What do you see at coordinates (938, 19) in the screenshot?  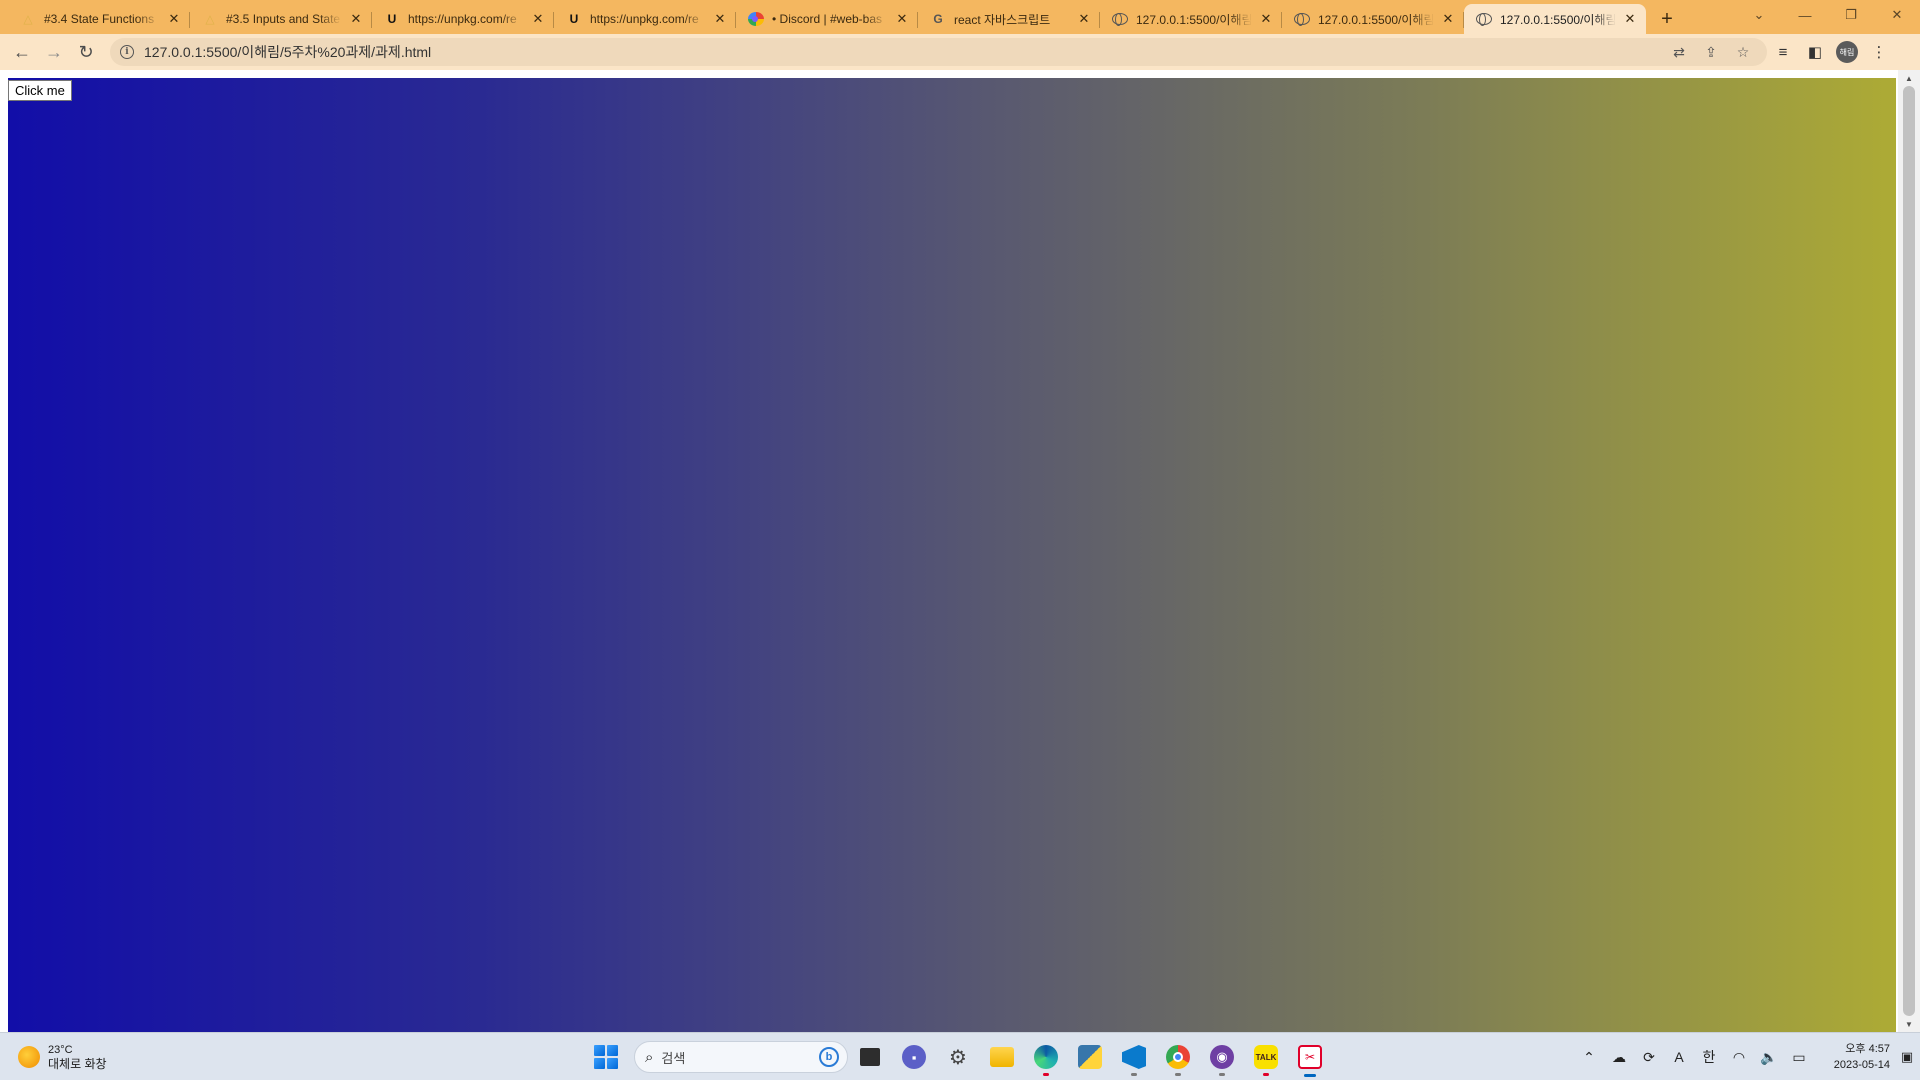 I see `google-icon: G` at bounding box center [938, 19].